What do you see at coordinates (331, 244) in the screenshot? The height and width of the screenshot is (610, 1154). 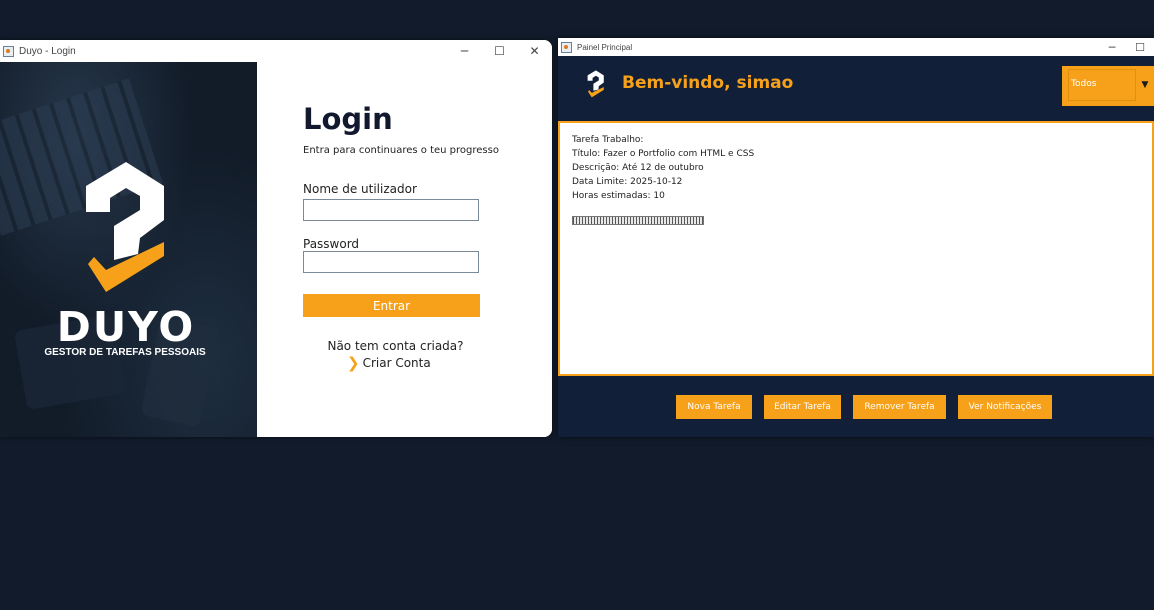 I see `password-label: Password` at bounding box center [331, 244].